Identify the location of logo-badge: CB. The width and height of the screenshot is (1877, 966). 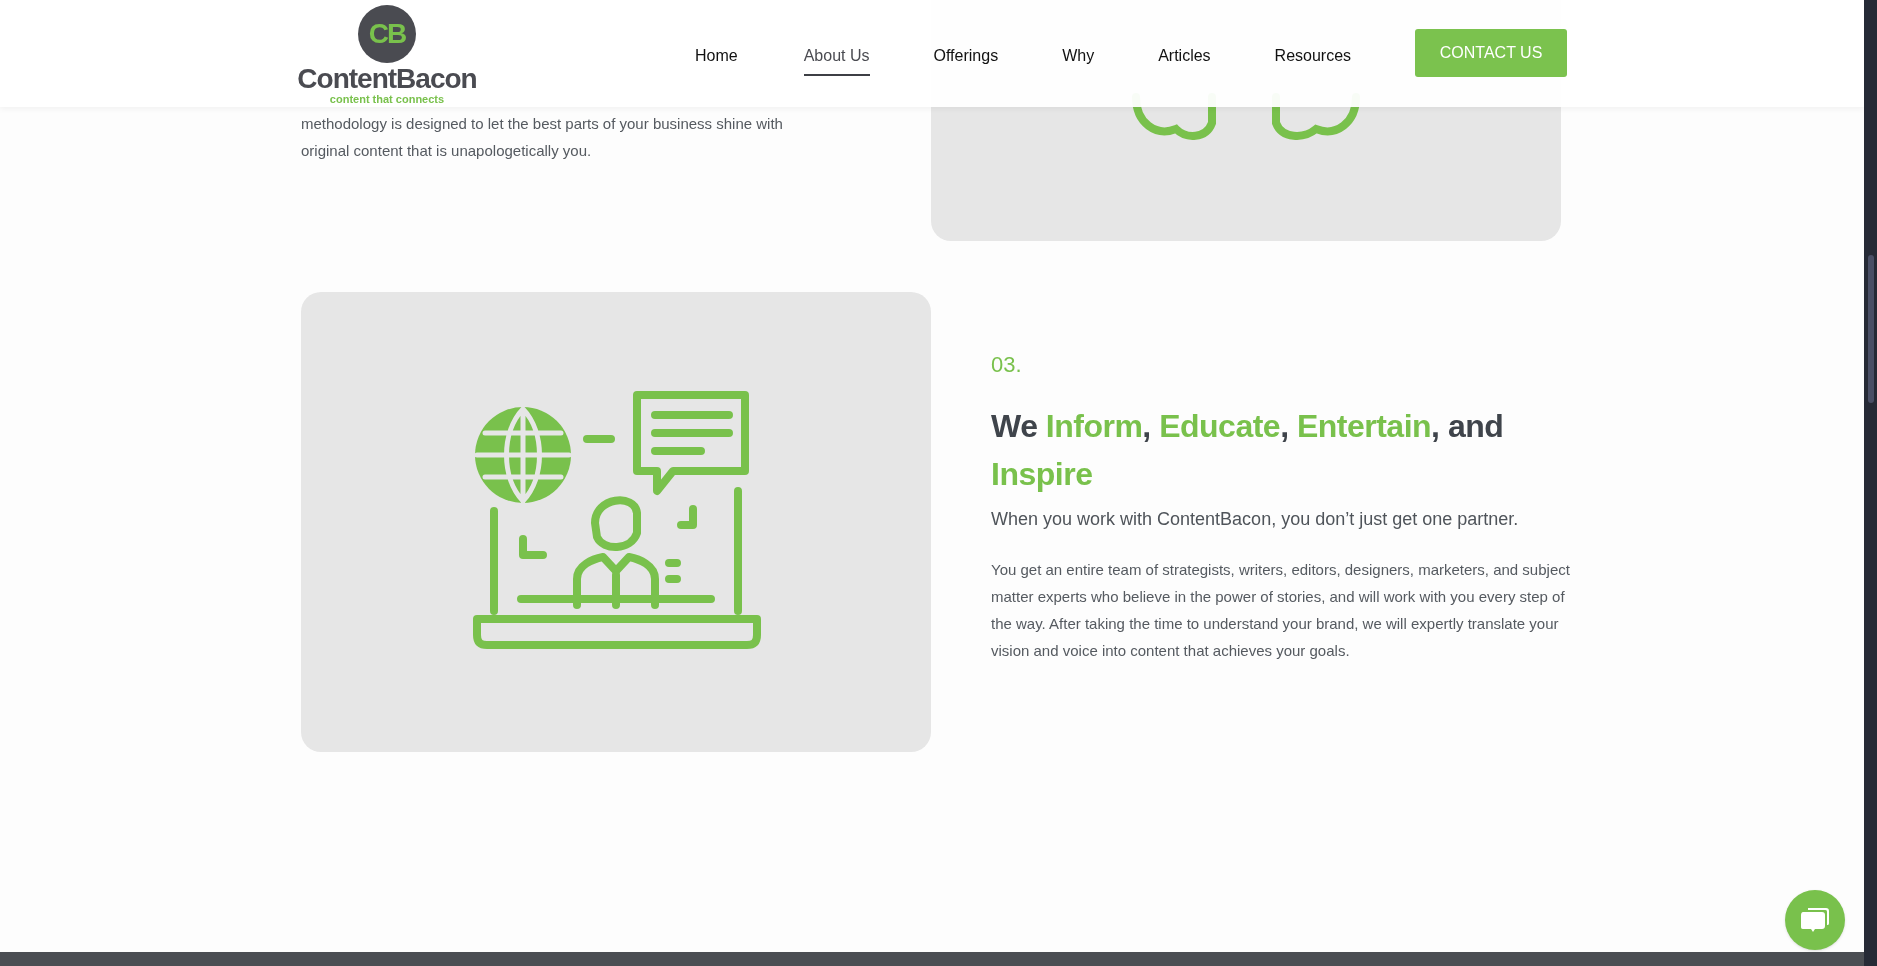
(387, 34).